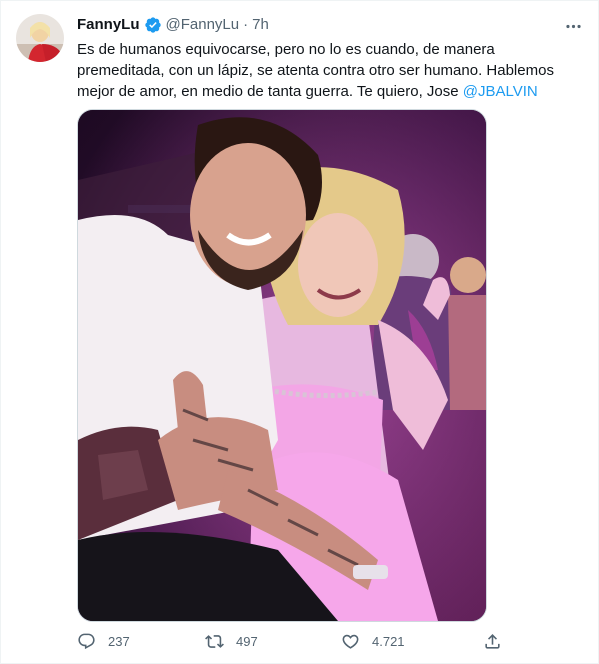  What do you see at coordinates (203, 25) in the screenshot?
I see `author-handle: @FannyLu` at bounding box center [203, 25].